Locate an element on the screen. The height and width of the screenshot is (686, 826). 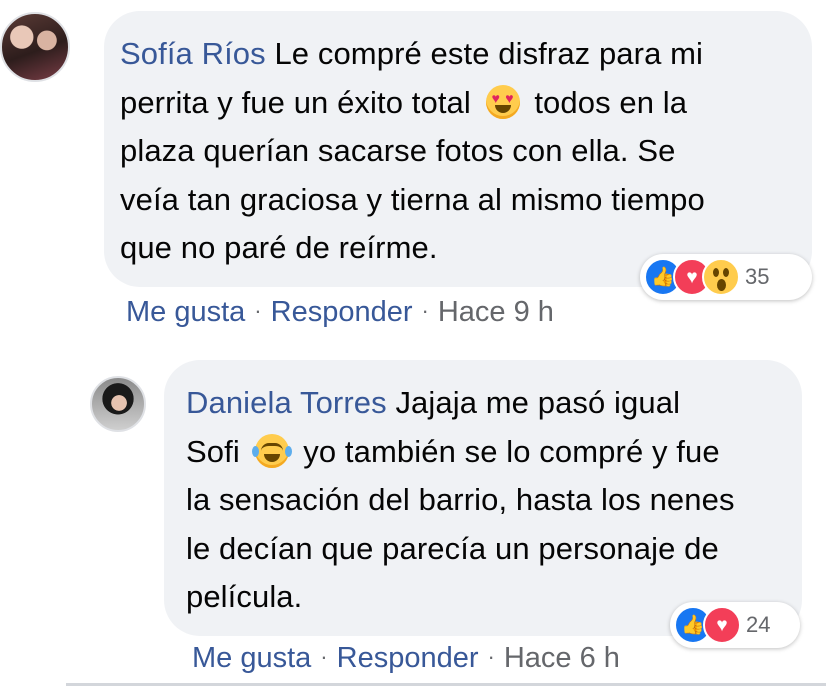
reaction-summary: 👍 ♥ 24 is located at coordinates (735, 625).